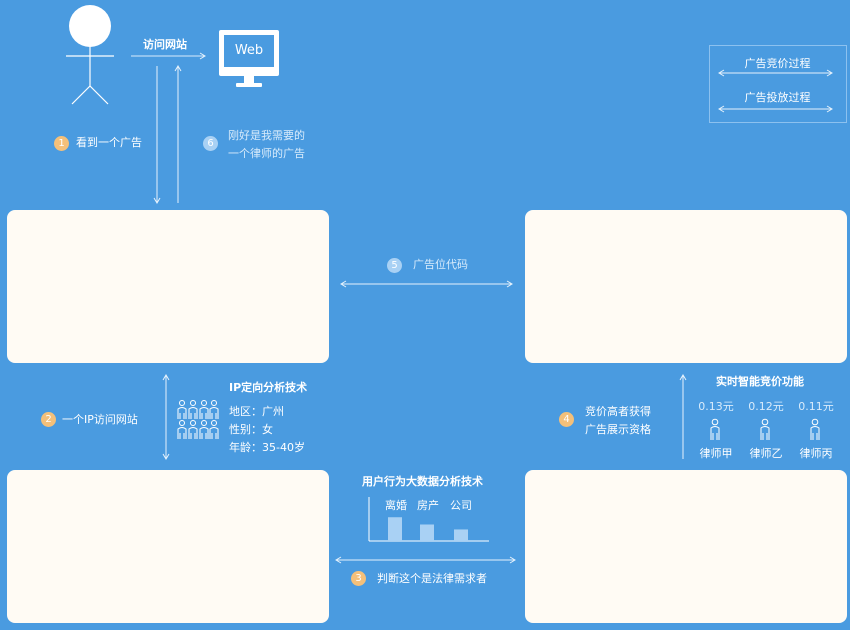 This screenshot has height=630, width=850. What do you see at coordinates (266, 153) in the screenshot?
I see `step-6-line2: 一个律师的广告` at bounding box center [266, 153].